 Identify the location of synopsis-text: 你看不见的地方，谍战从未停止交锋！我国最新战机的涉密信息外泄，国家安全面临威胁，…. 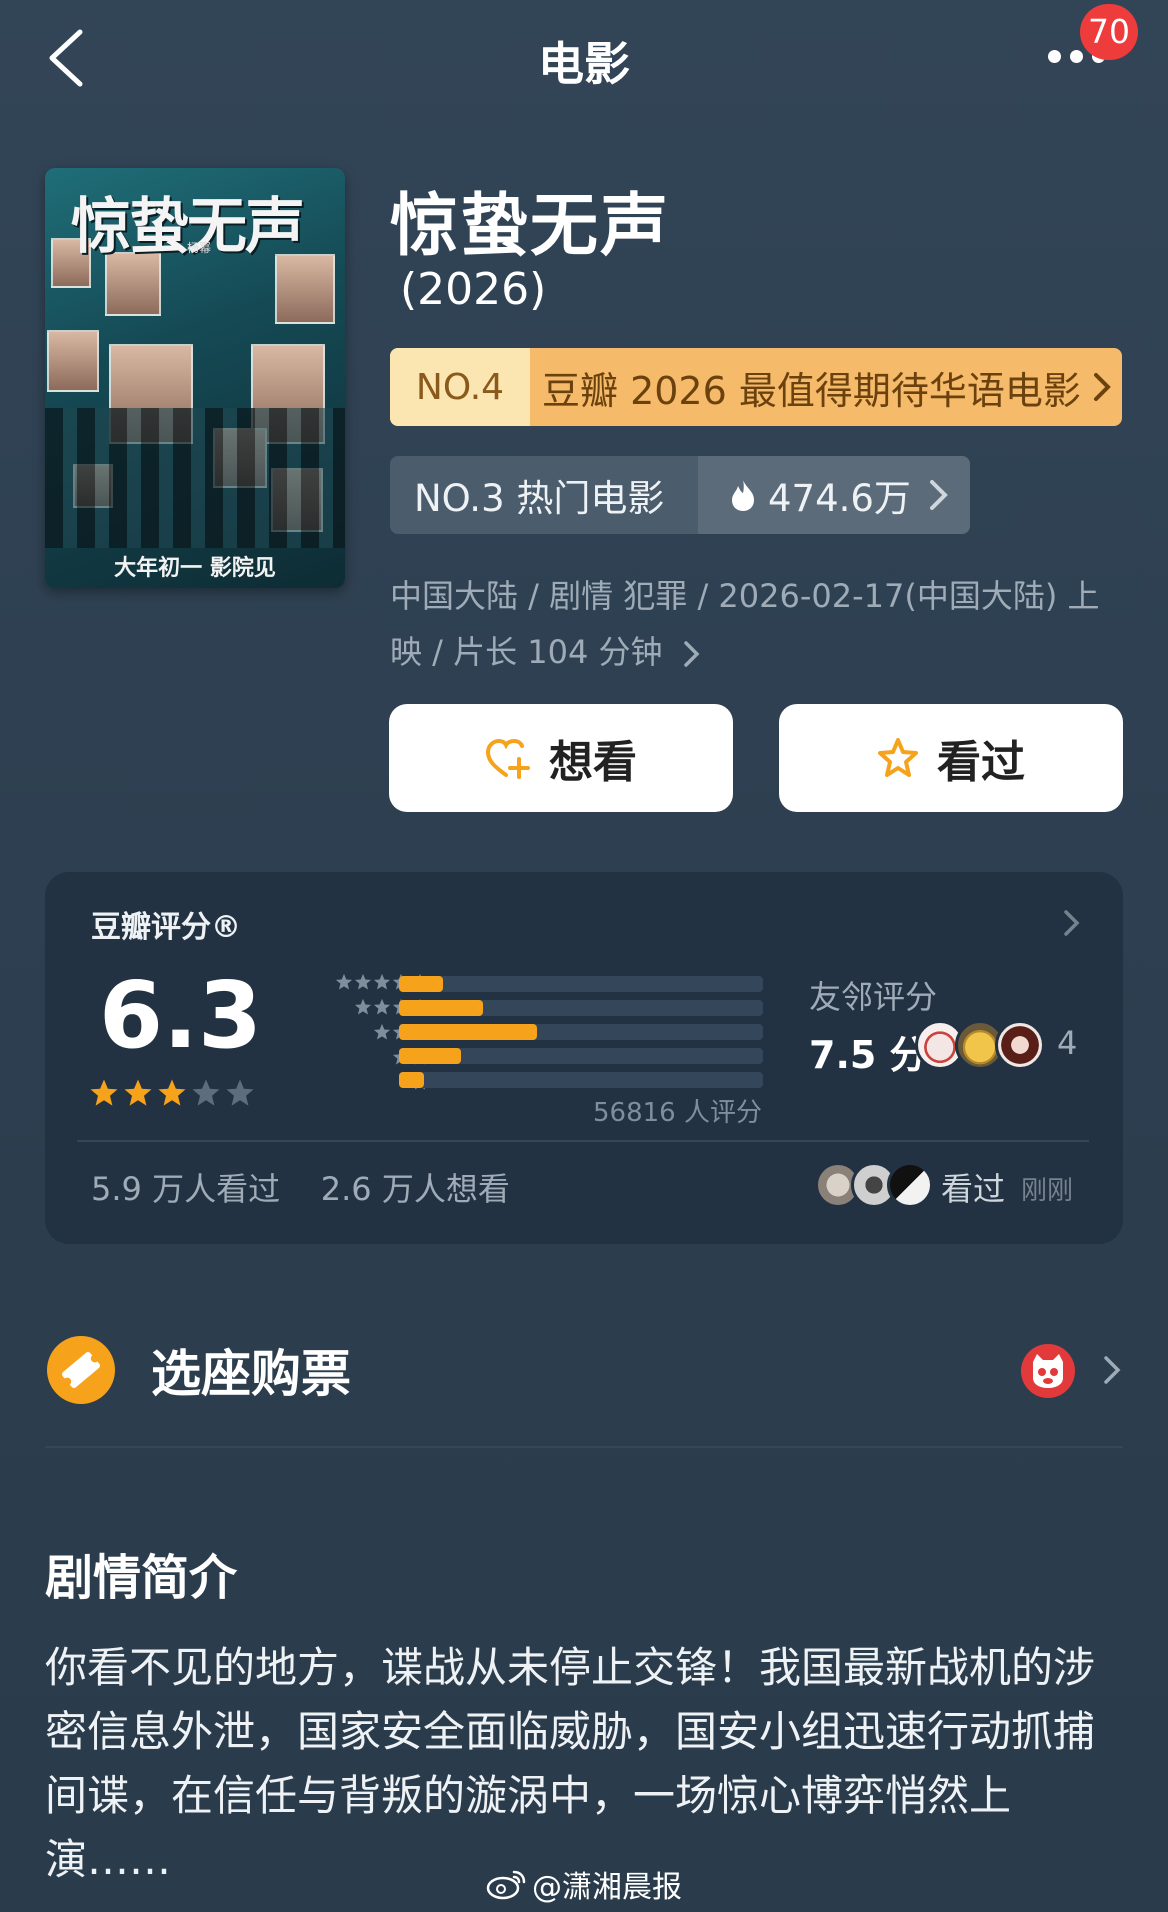
(585, 1764).